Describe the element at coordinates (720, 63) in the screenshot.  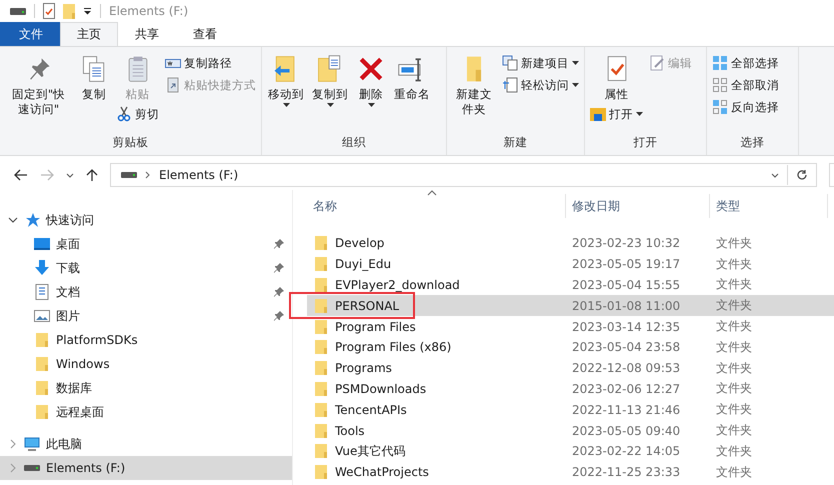
I see `select-all-icon` at that location.